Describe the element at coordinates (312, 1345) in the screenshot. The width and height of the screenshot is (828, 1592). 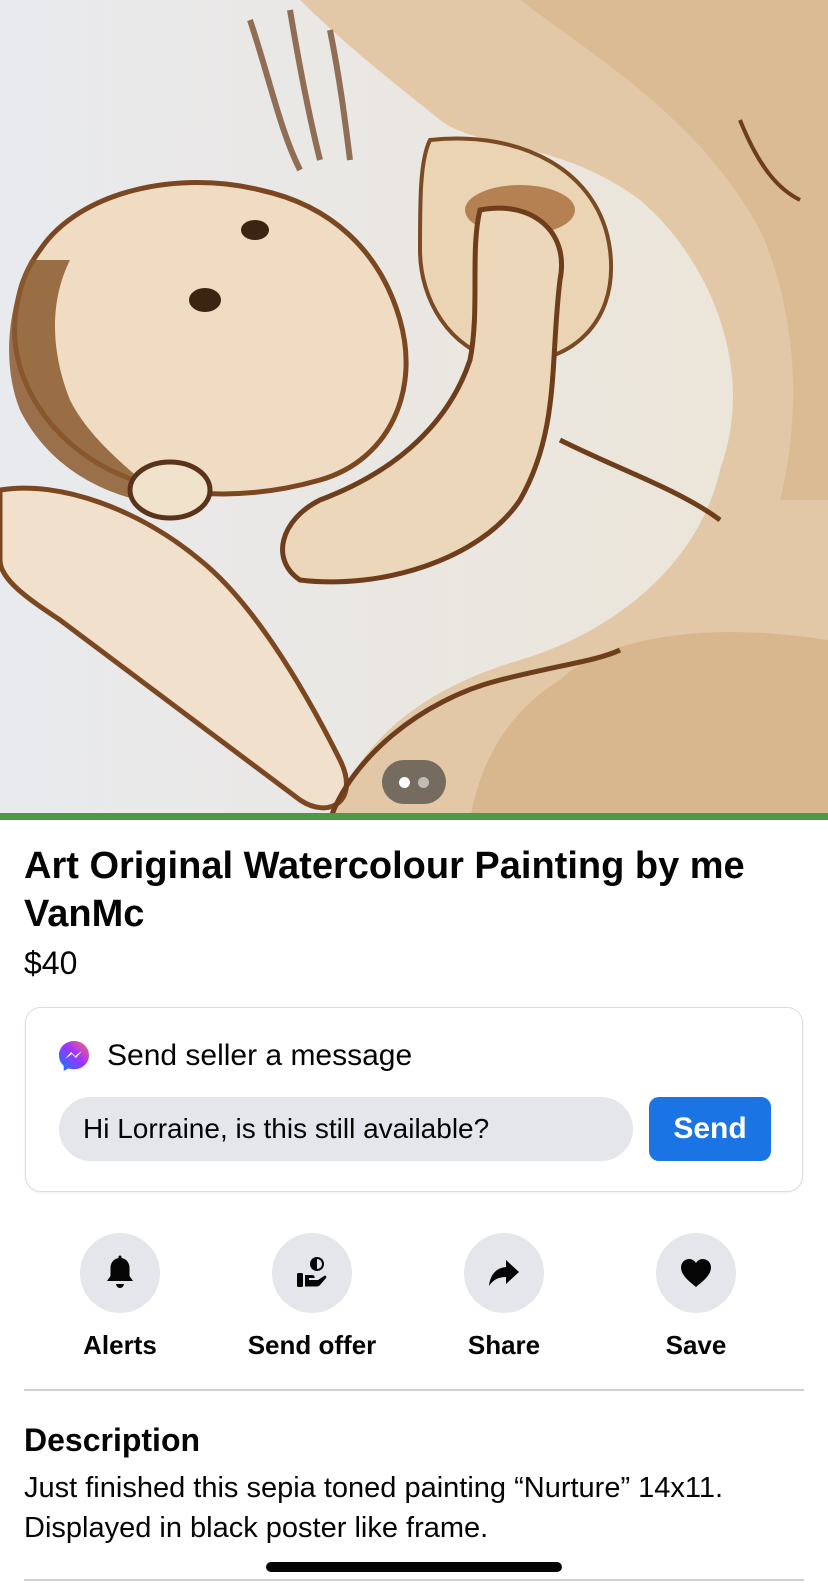
I see `send-offer-label: Send offer` at that location.